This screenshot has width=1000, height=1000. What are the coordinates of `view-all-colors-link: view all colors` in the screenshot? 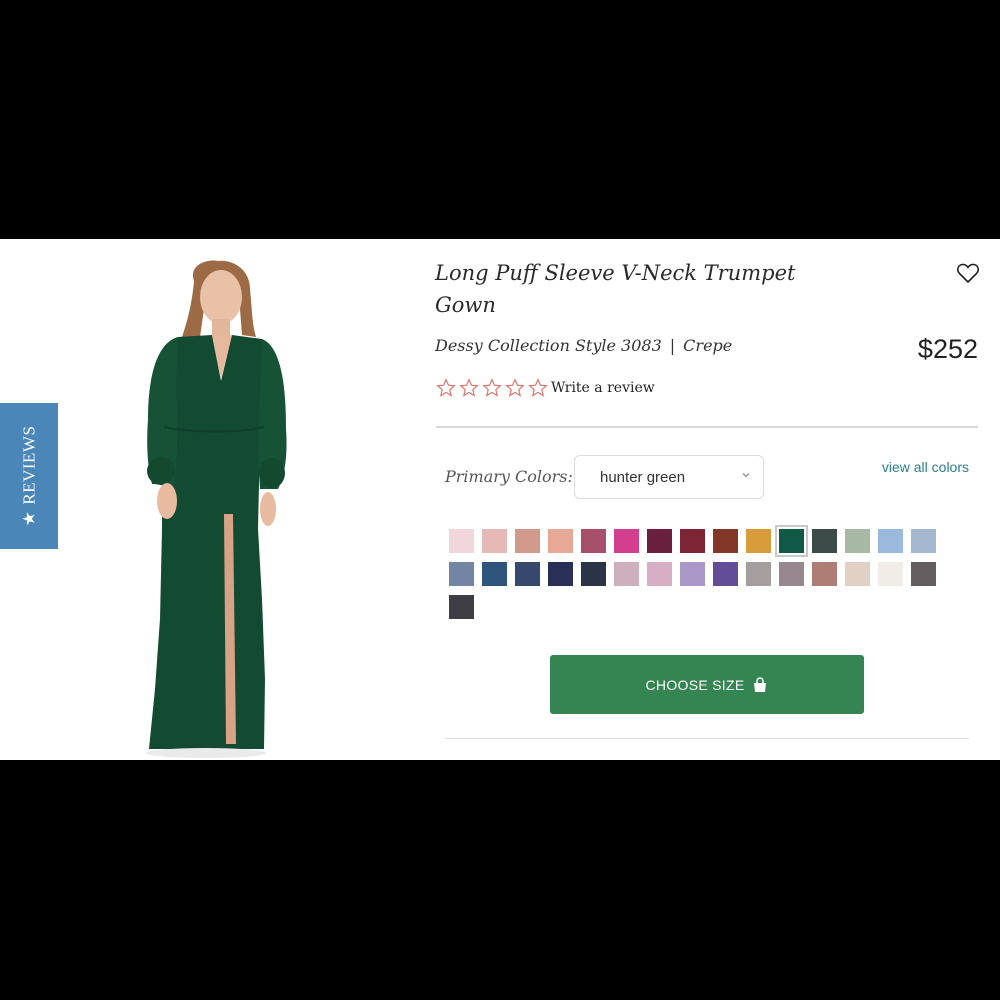 It's located at (925, 467).